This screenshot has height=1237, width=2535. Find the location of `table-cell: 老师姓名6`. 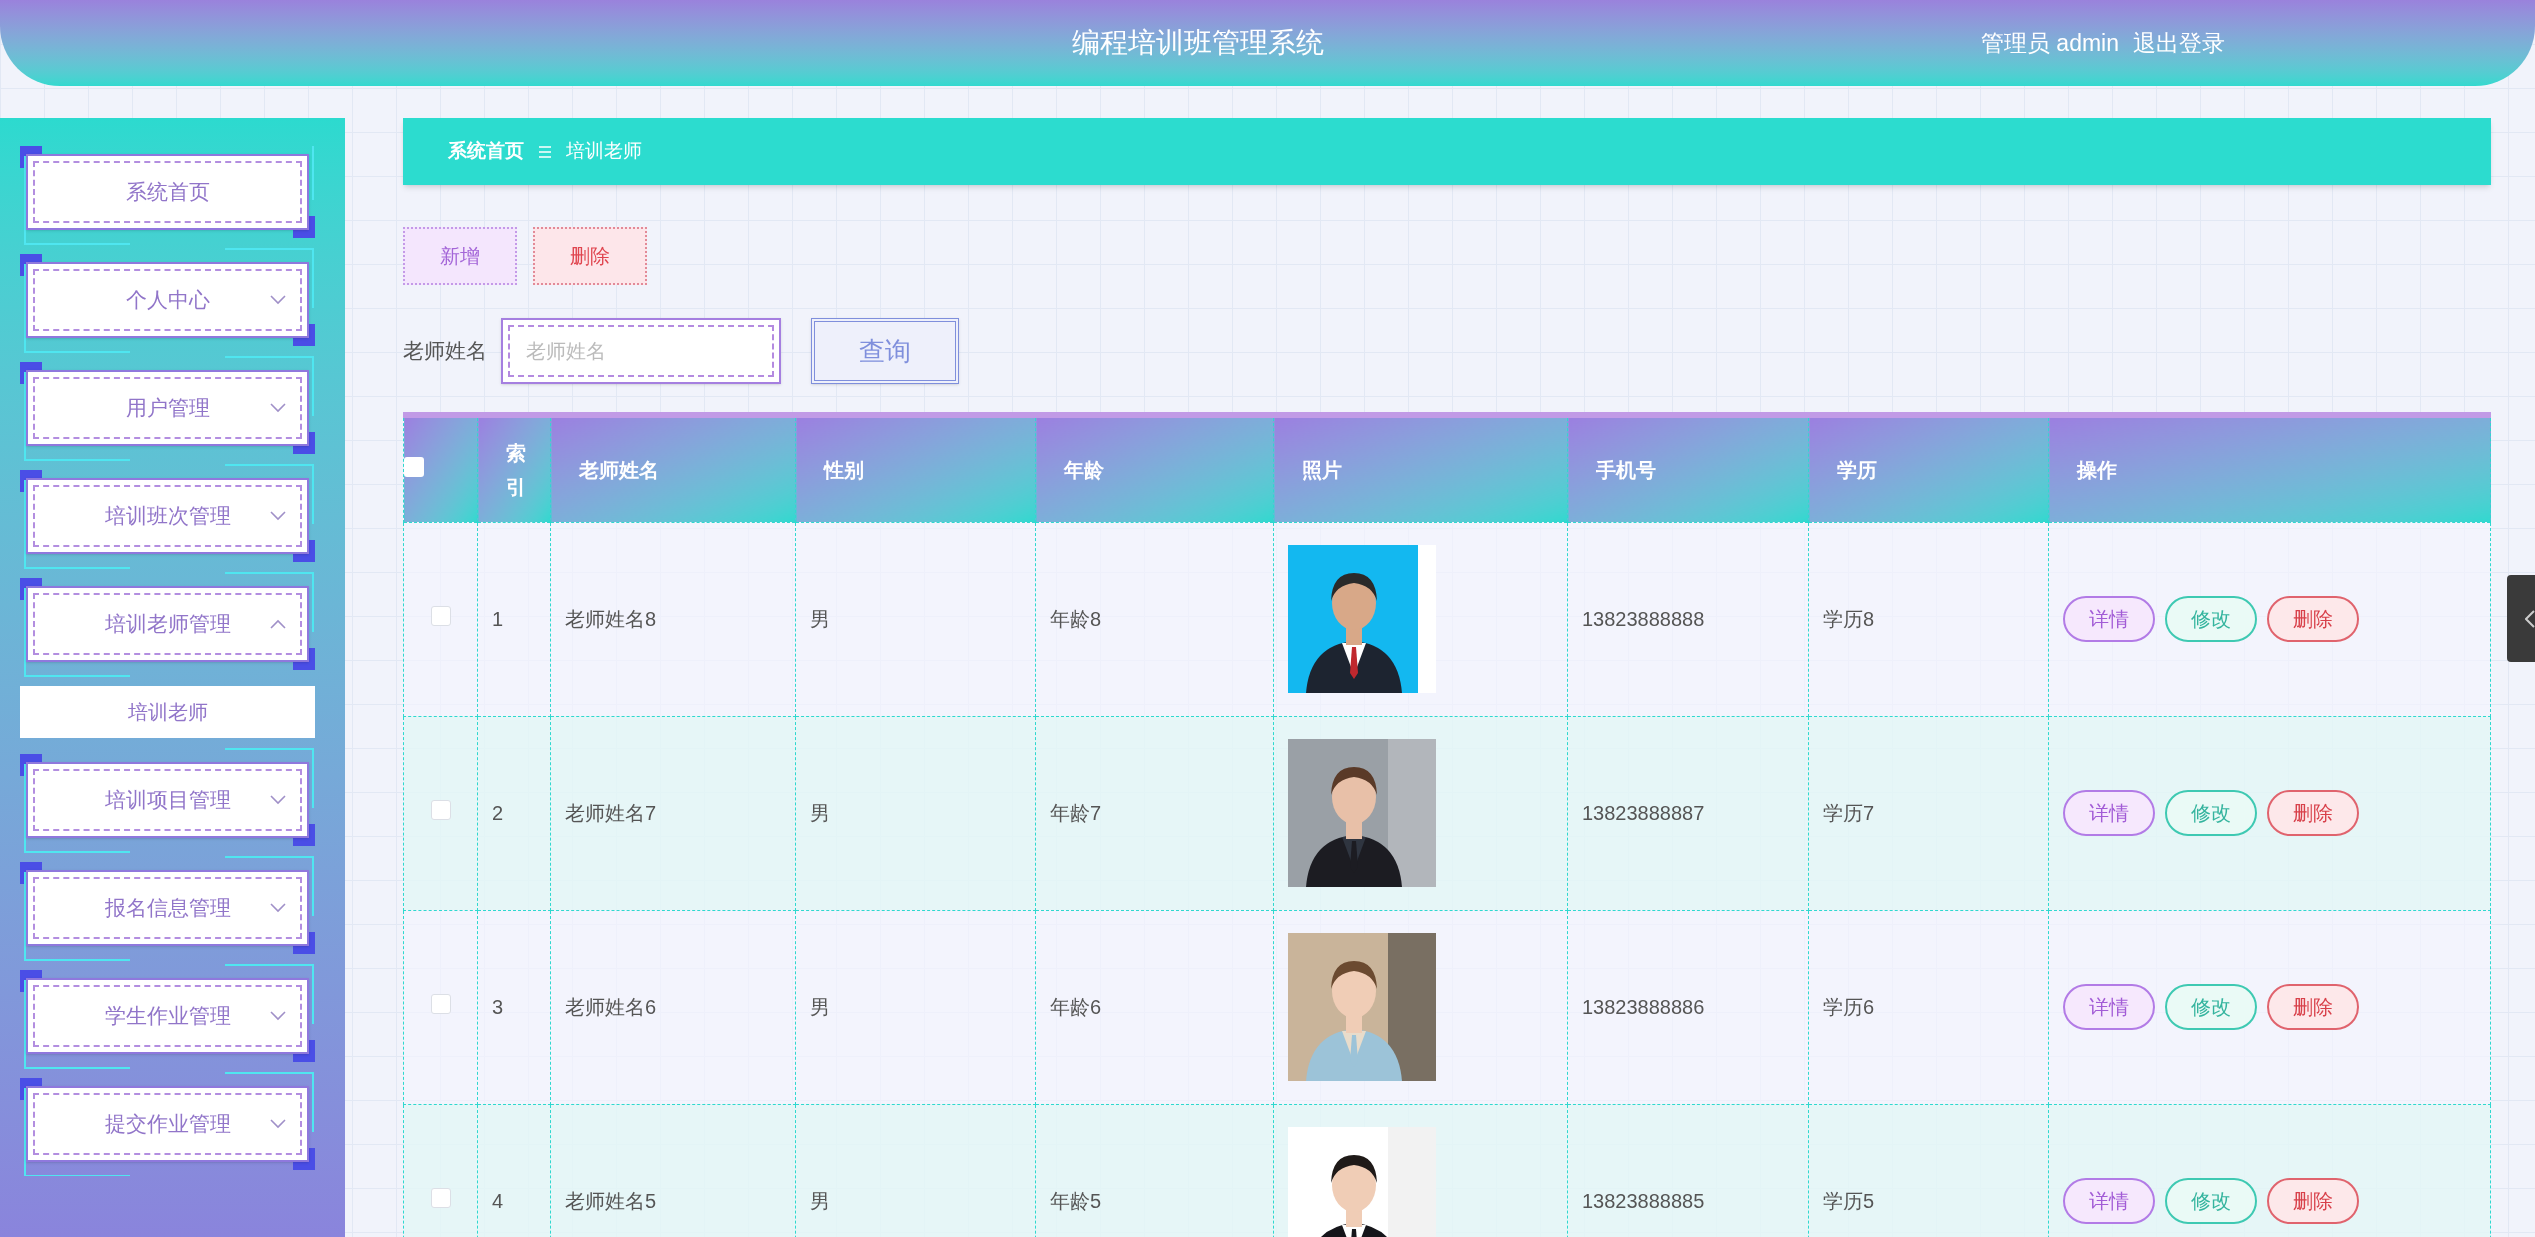

table-cell: 老师姓名6 is located at coordinates (611, 1007).